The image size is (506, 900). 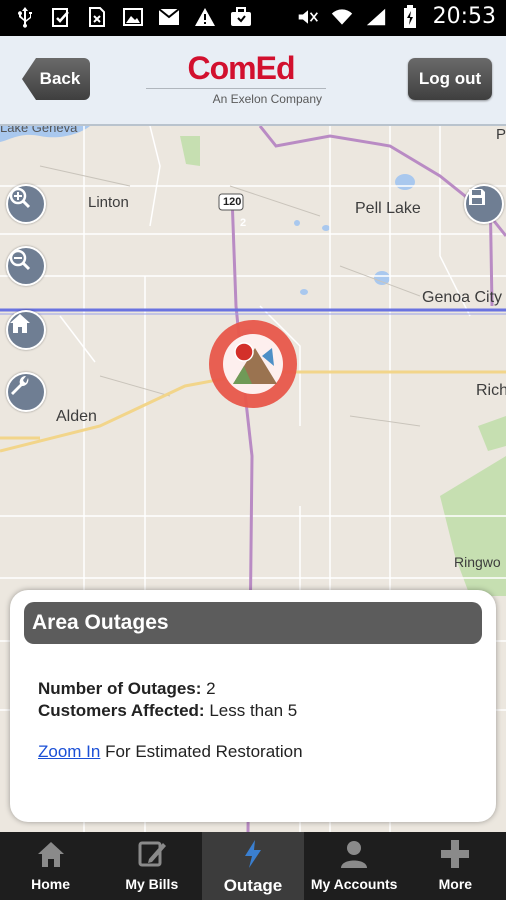 I want to click on home-icon, so click(x=51, y=854).